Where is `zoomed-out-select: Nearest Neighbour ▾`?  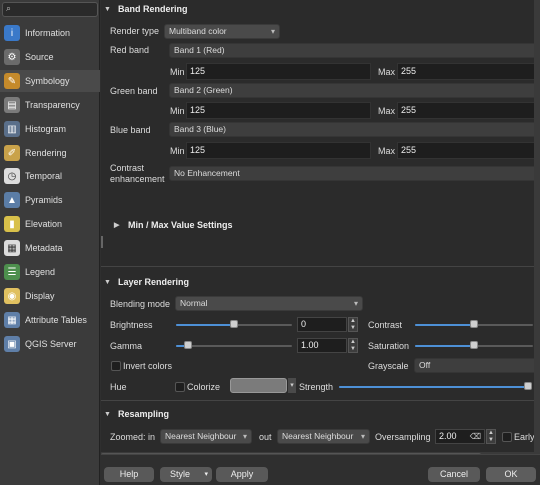 zoomed-out-select: Nearest Neighbour ▾ is located at coordinates (323, 436).